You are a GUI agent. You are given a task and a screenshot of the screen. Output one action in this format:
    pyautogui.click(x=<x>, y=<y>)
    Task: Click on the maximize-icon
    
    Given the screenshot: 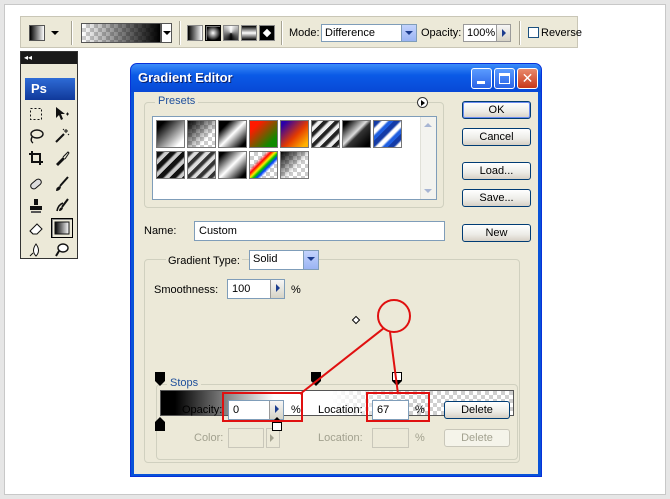 What is the action you would take?
    pyautogui.click(x=504, y=78)
    